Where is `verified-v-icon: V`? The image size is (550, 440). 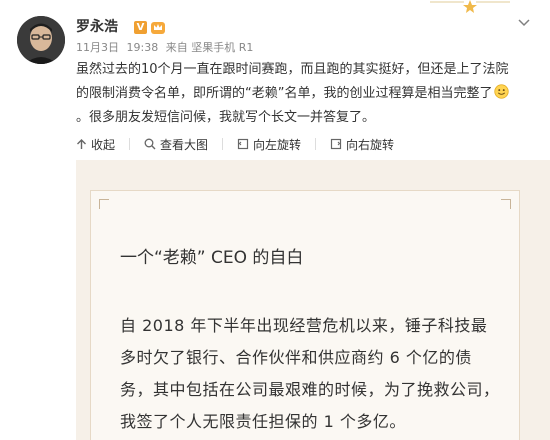
verified-v-icon: V is located at coordinates (140, 27).